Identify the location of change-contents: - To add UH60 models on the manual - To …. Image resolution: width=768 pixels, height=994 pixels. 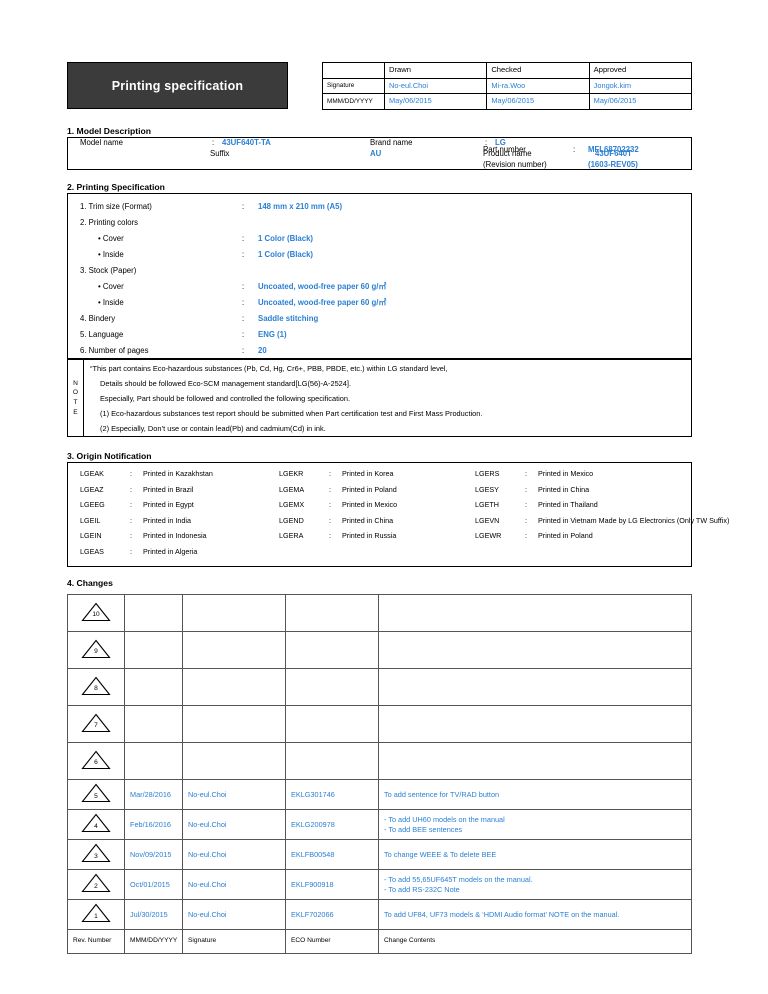
(535, 824).